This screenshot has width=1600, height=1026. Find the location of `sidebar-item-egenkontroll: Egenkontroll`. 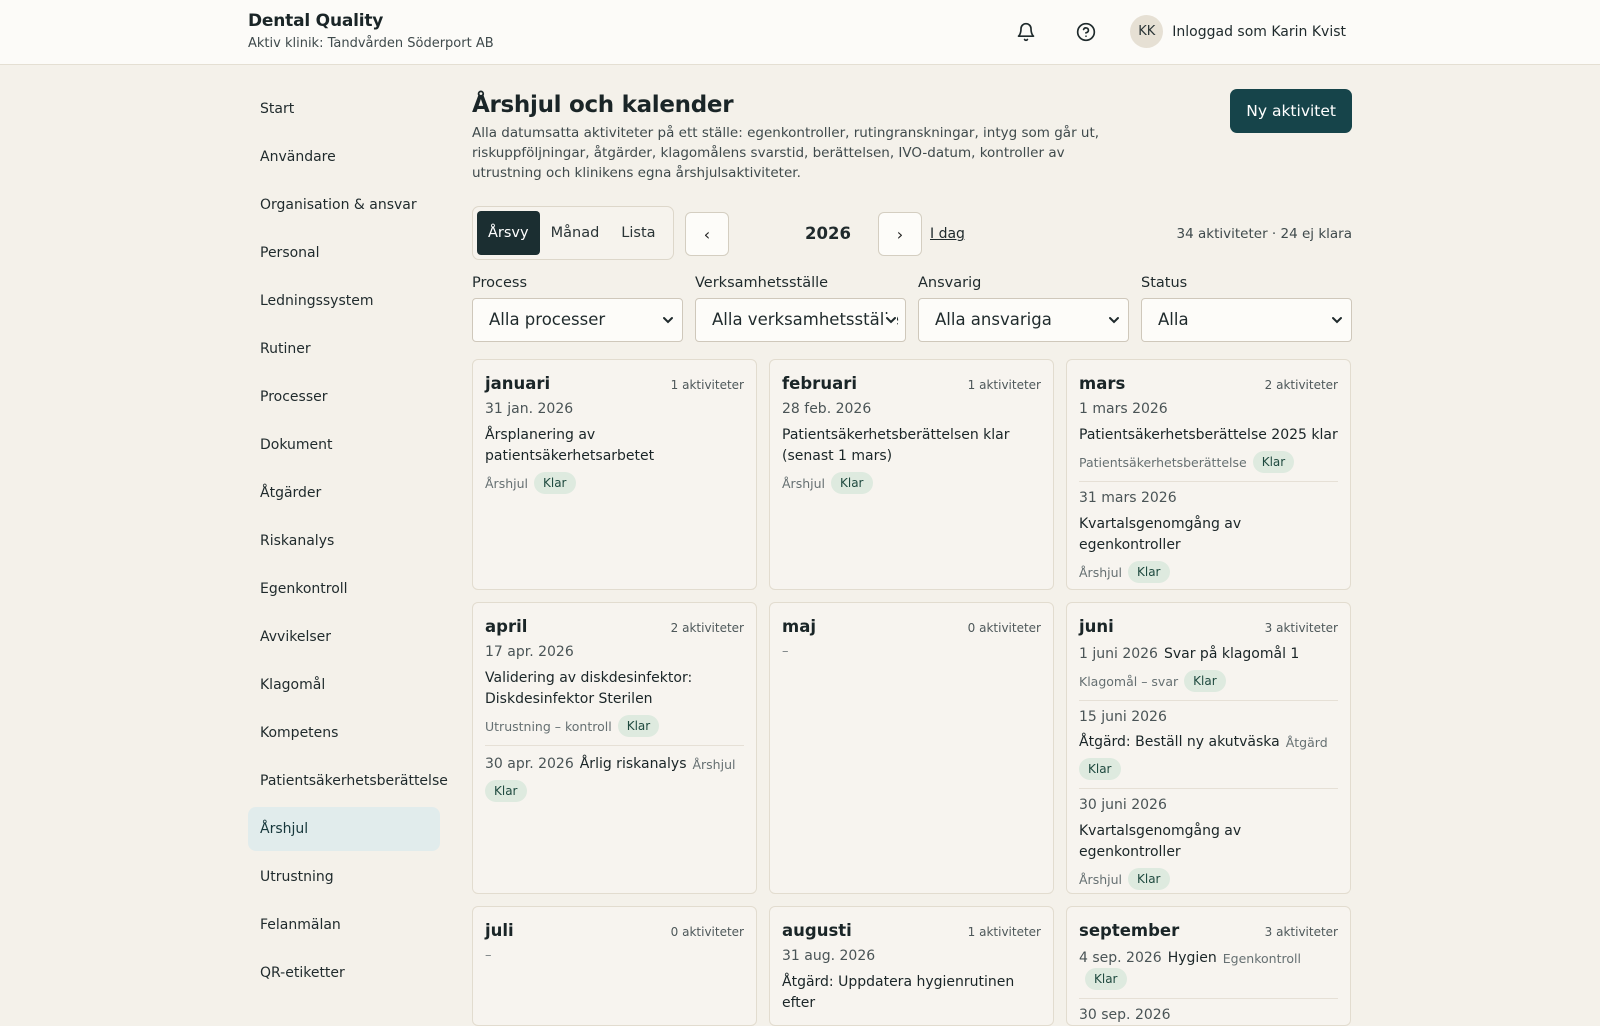

sidebar-item-egenkontroll: Egenkontroll is located at coordinates (344, 589).